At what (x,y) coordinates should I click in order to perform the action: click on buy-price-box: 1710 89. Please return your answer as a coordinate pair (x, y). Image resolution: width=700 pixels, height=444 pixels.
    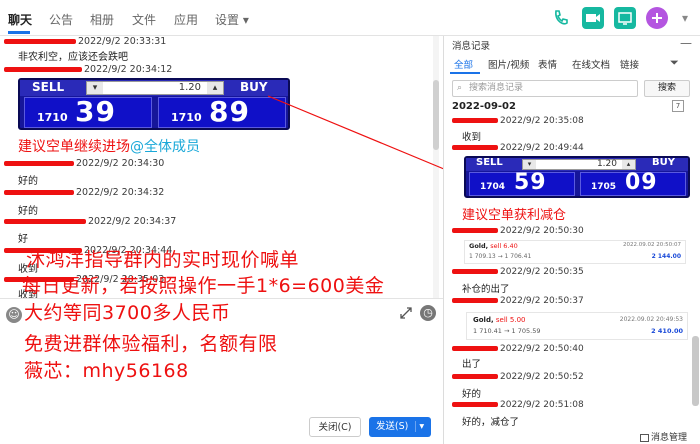
    Looking at the image, I should click on (222, 111).